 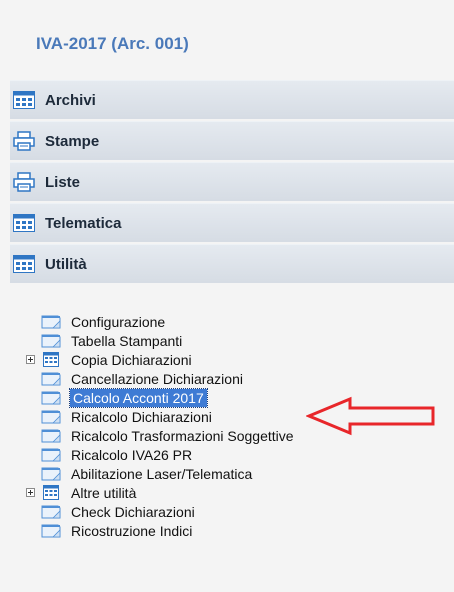 What do you see at coordinates (104, 493) in the screenshot?
I see `tree-item-label: Altre utilità` at bounding box center [104, 493].